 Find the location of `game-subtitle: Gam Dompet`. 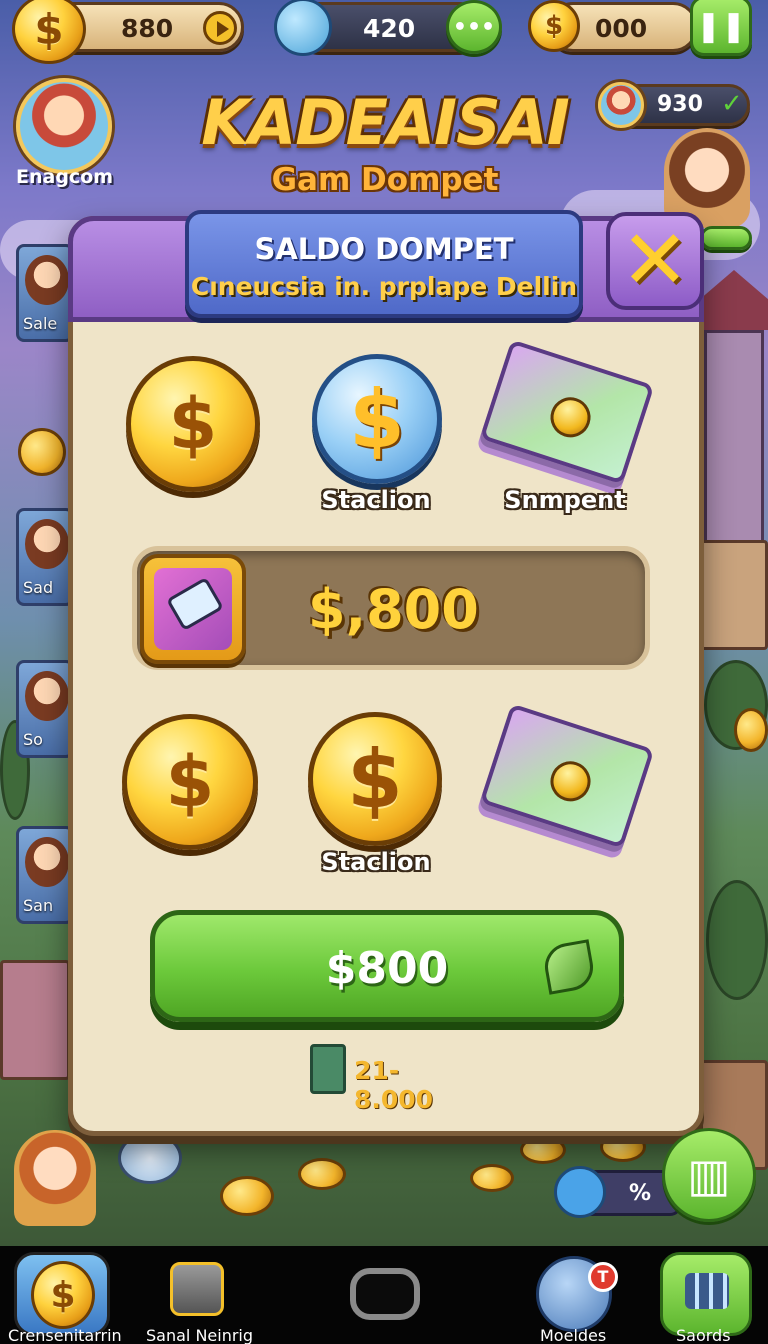

game-subtitle: Gam Dompet is located at coordinates (385, 180).